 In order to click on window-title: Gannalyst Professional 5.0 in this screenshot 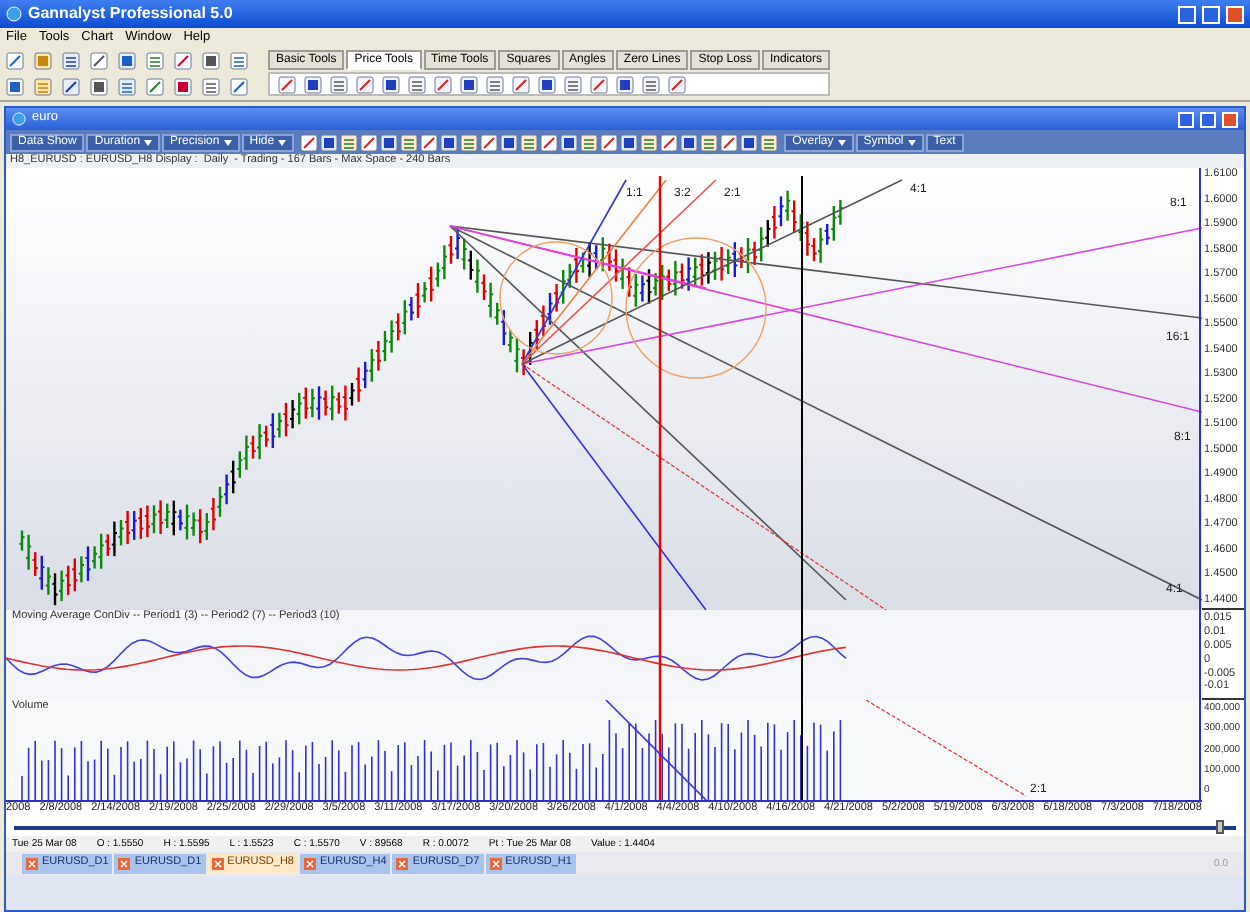, I will do `click(130, 14)`.